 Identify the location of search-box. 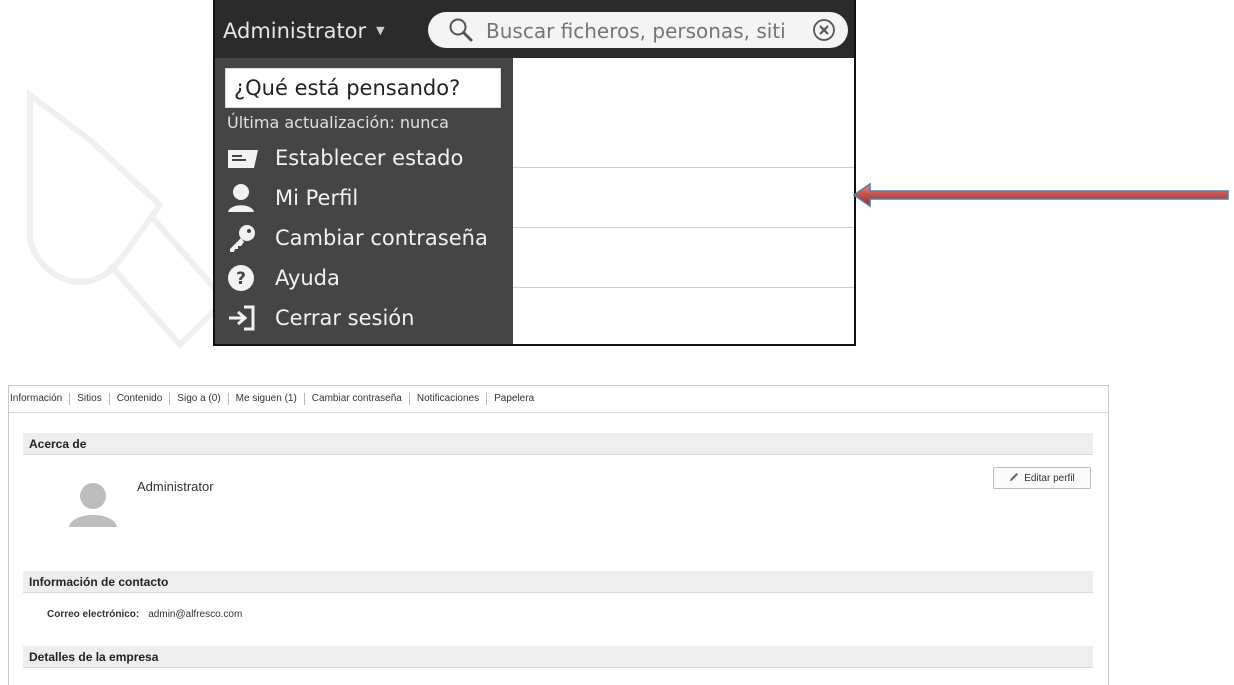
(638, 30).